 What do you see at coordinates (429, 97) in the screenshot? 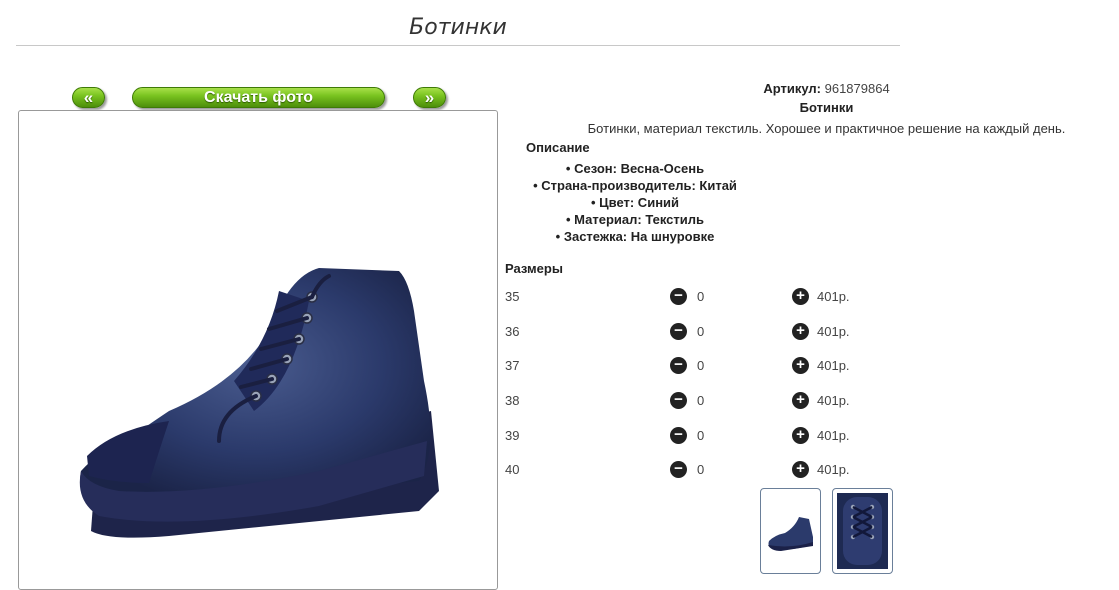
I see `next-photo-button: »` at bounding box center [429, 97].